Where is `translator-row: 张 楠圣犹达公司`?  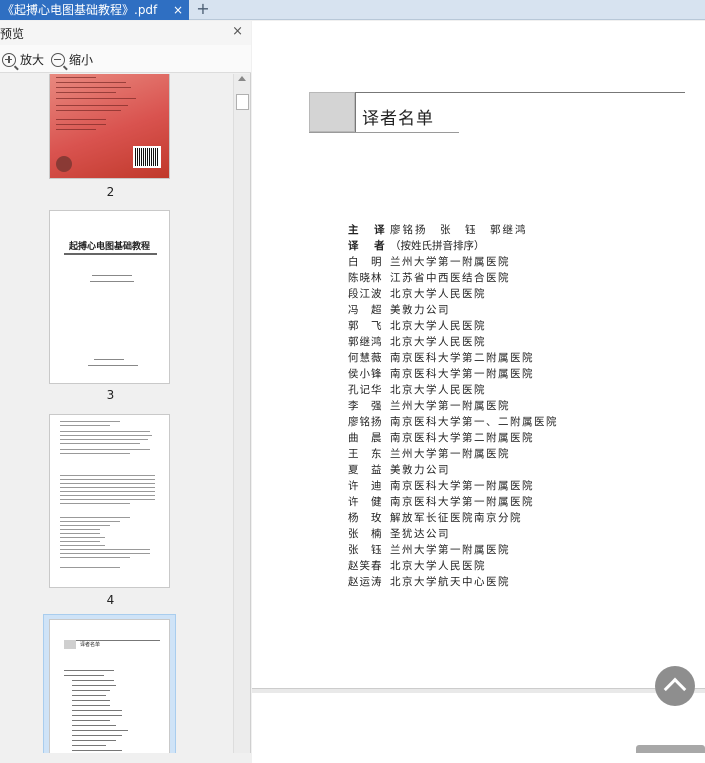
translator-row: 张 楠圣犹达公司 is located at coordinates (399, 534).